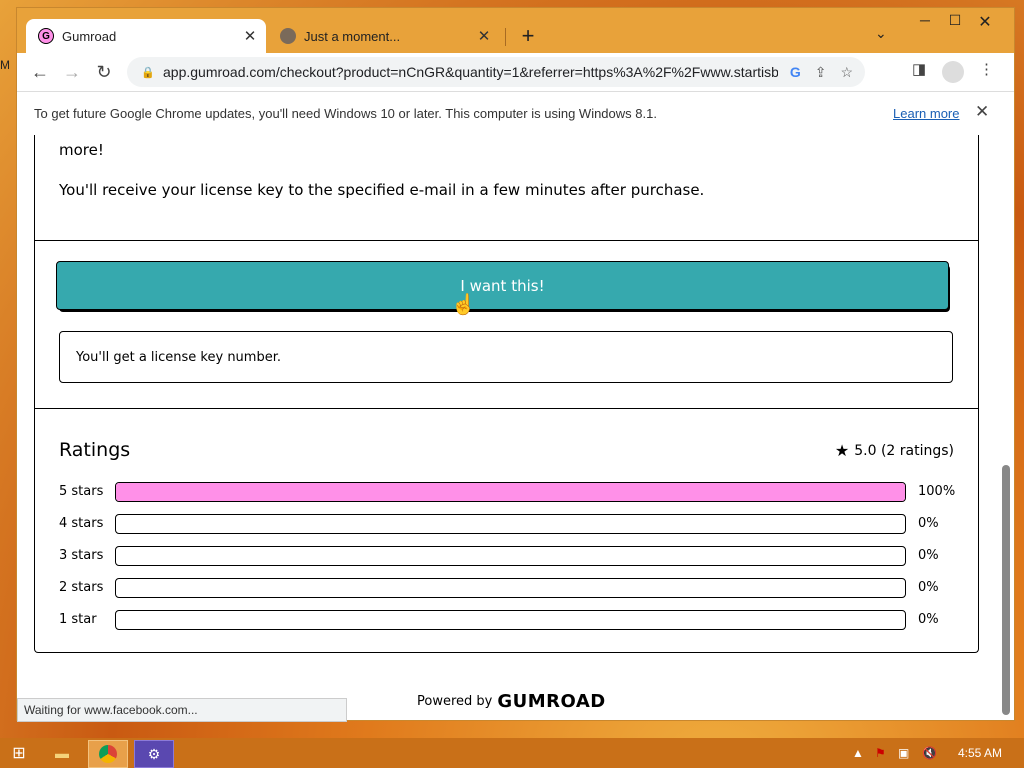 The height and width of the screenshot is (768, 1024). What do you see at coordinates (985, 22) in the screenshot?
I see `close-window-button: ✕` at bounding box center [985, 22].